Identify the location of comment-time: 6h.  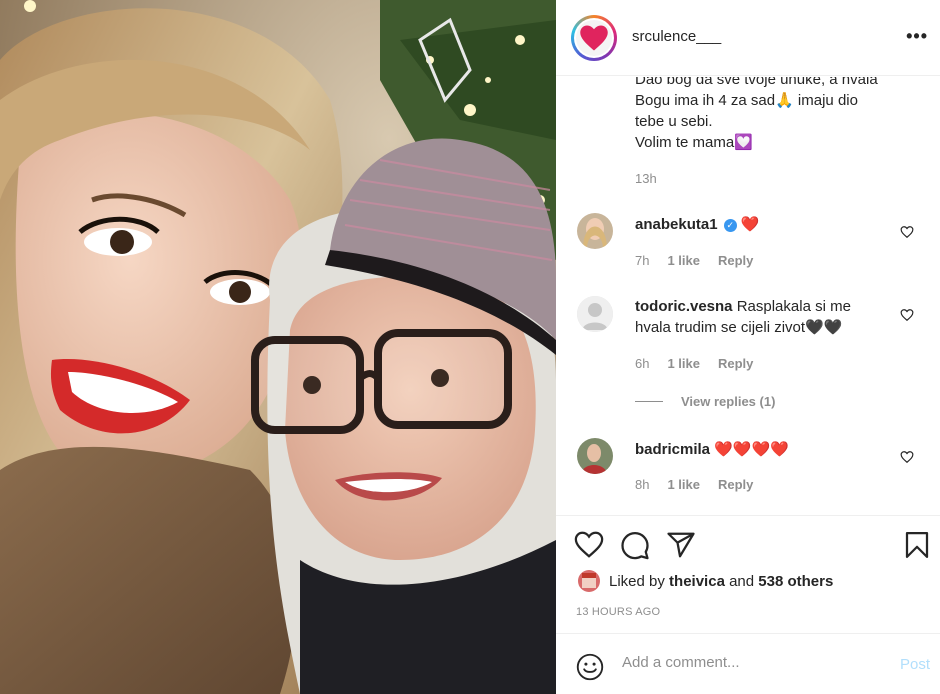
(642, 363).